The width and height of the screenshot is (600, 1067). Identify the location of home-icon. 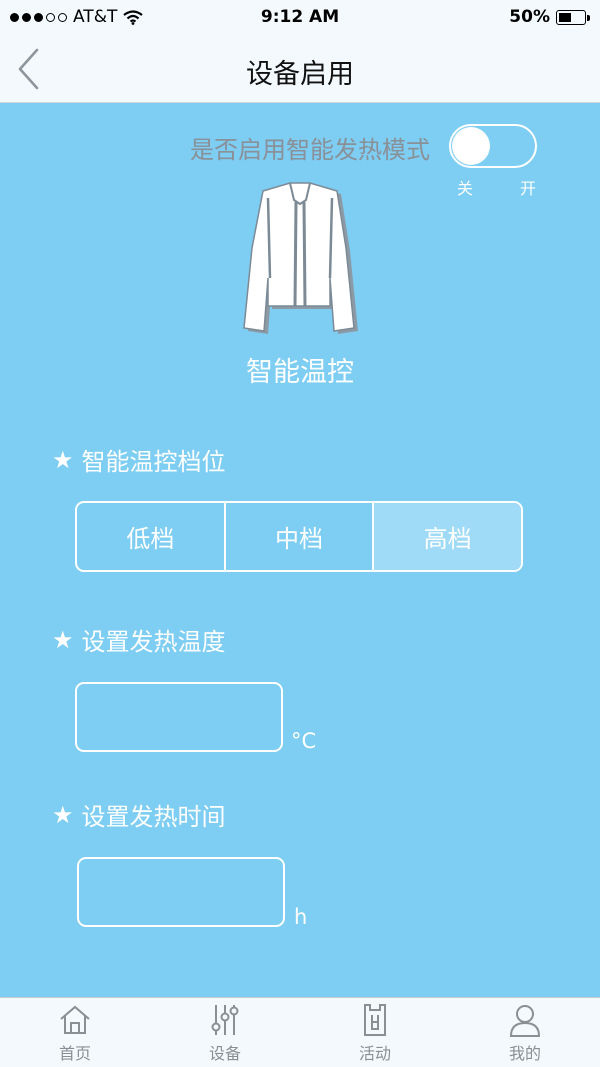
(75, 1019).